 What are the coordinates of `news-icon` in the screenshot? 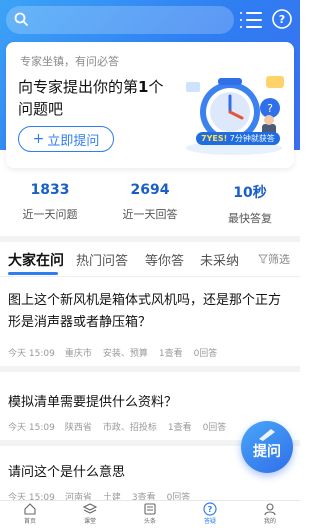 It's located at (150, 509).